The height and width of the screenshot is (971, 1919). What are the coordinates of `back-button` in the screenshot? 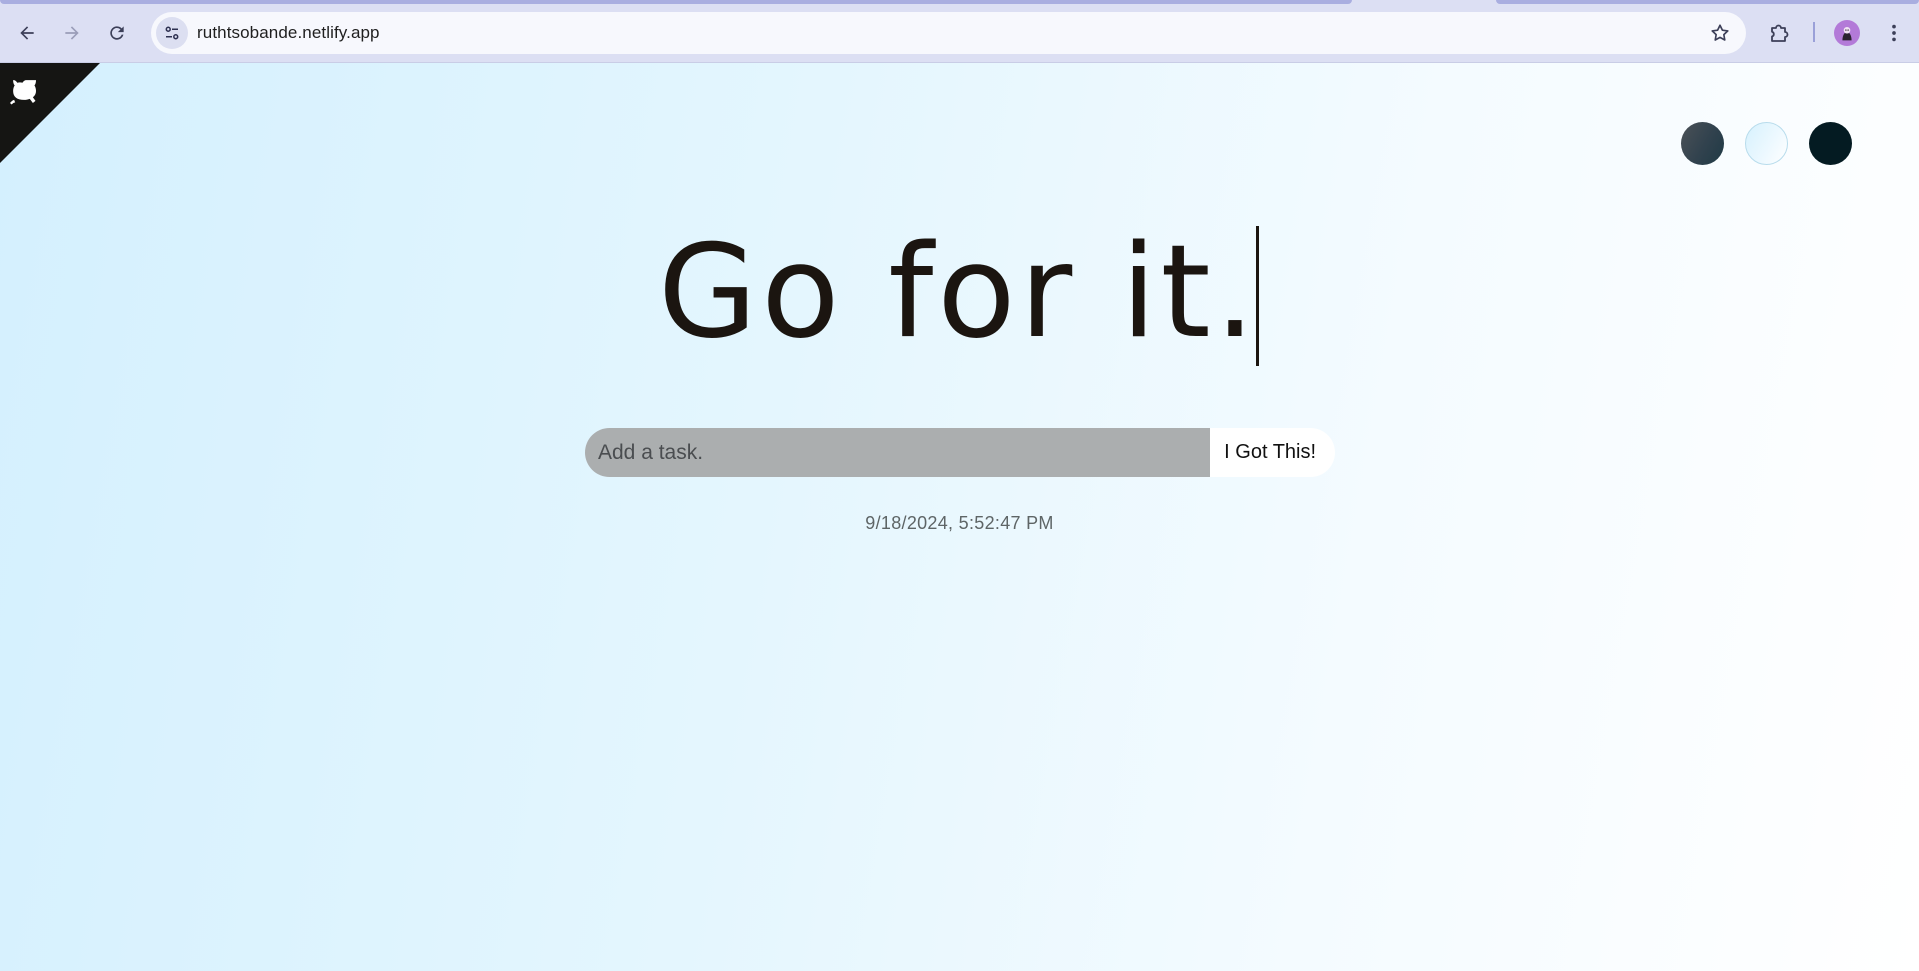 It's located at (27, 33).